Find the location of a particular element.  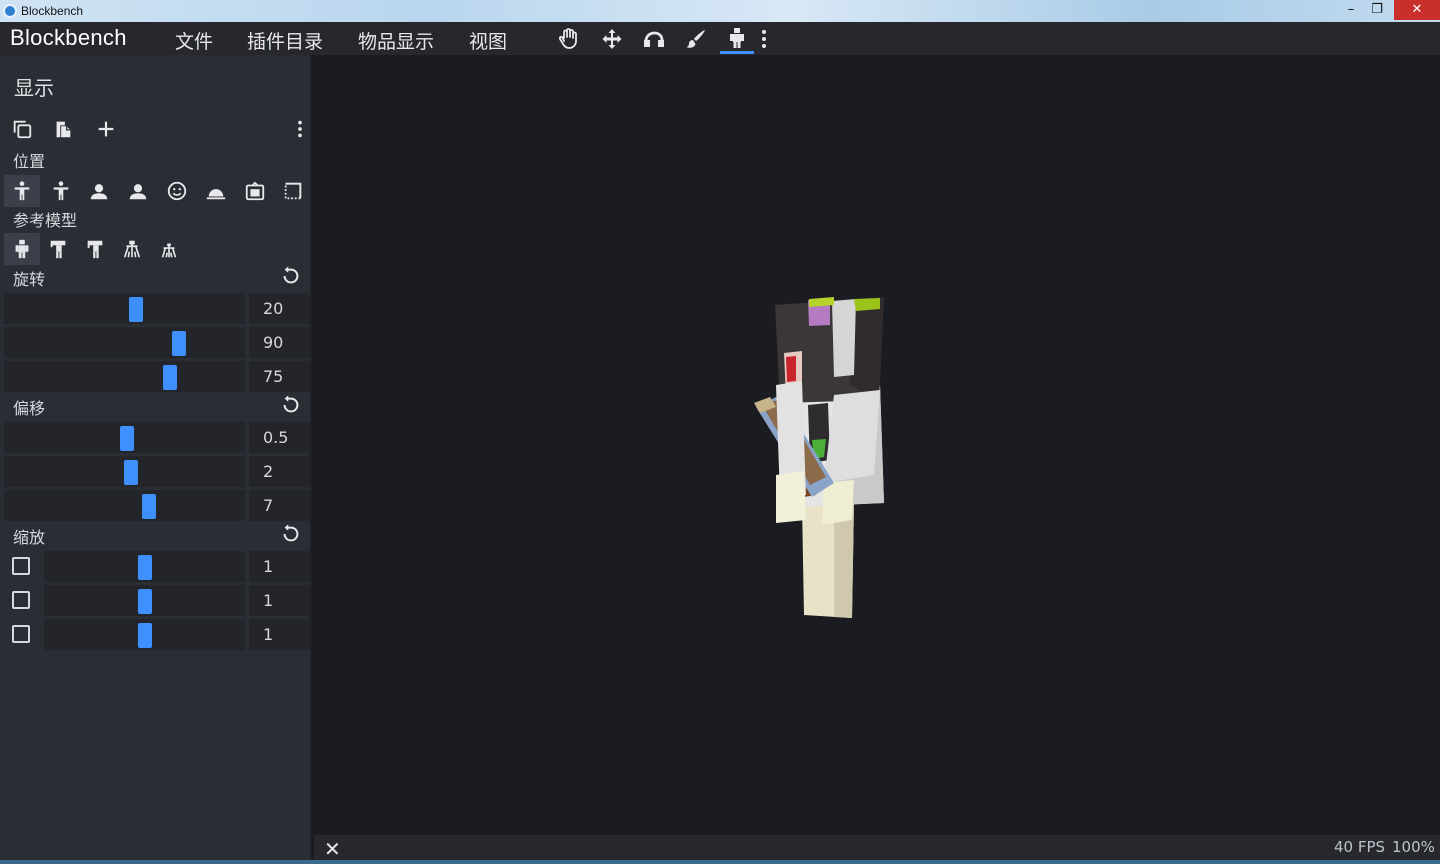

zoom-level: 100% is located at coordinates (1413, 847).